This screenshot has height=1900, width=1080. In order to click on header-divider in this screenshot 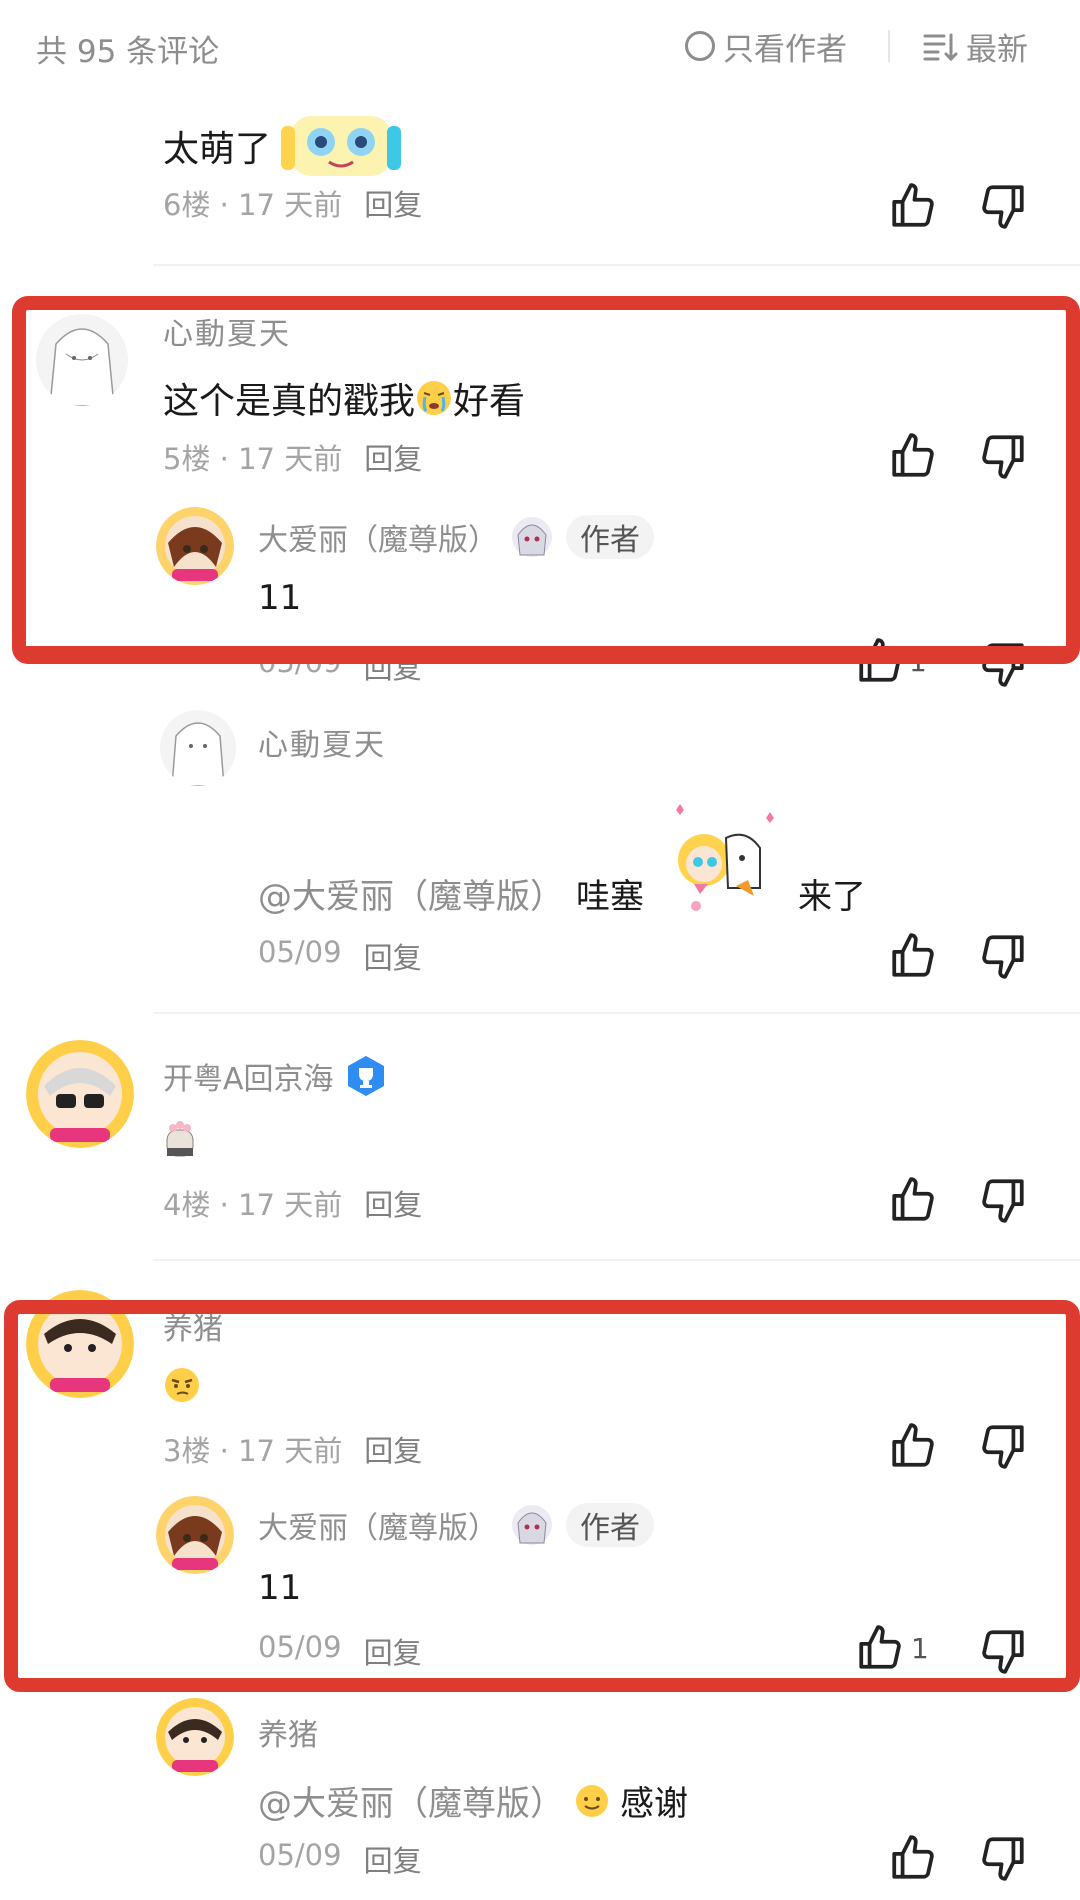, I will do `click(889, 46)`.